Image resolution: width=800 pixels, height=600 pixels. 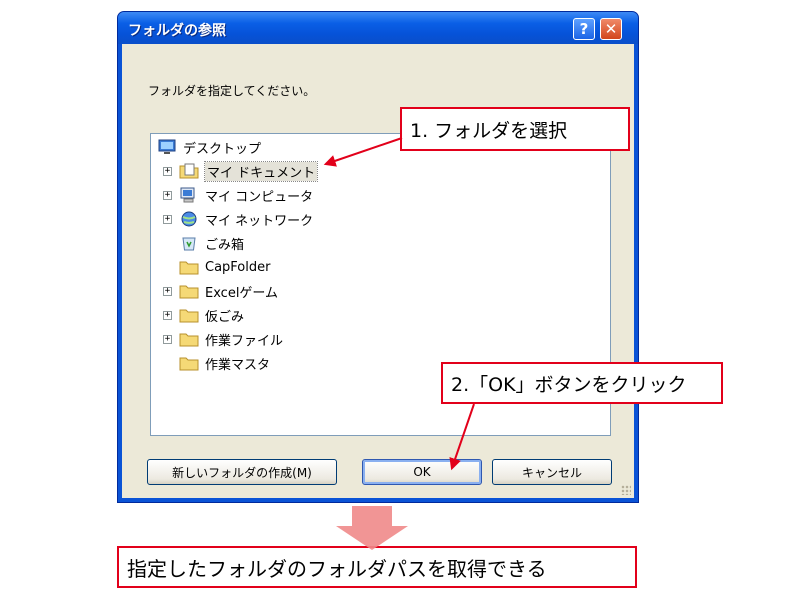 I want to click on tree-item-excel-game: + Excelゲーム, so click(x=220, y=291).